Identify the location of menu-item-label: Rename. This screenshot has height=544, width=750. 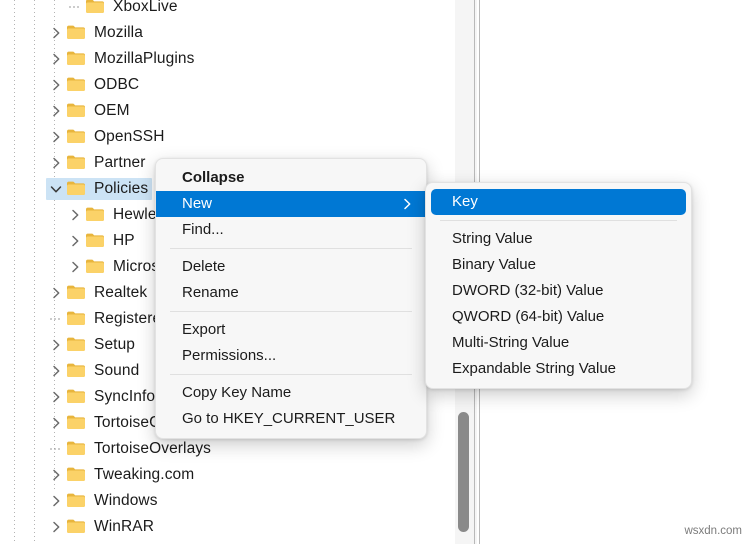
(210, 292).